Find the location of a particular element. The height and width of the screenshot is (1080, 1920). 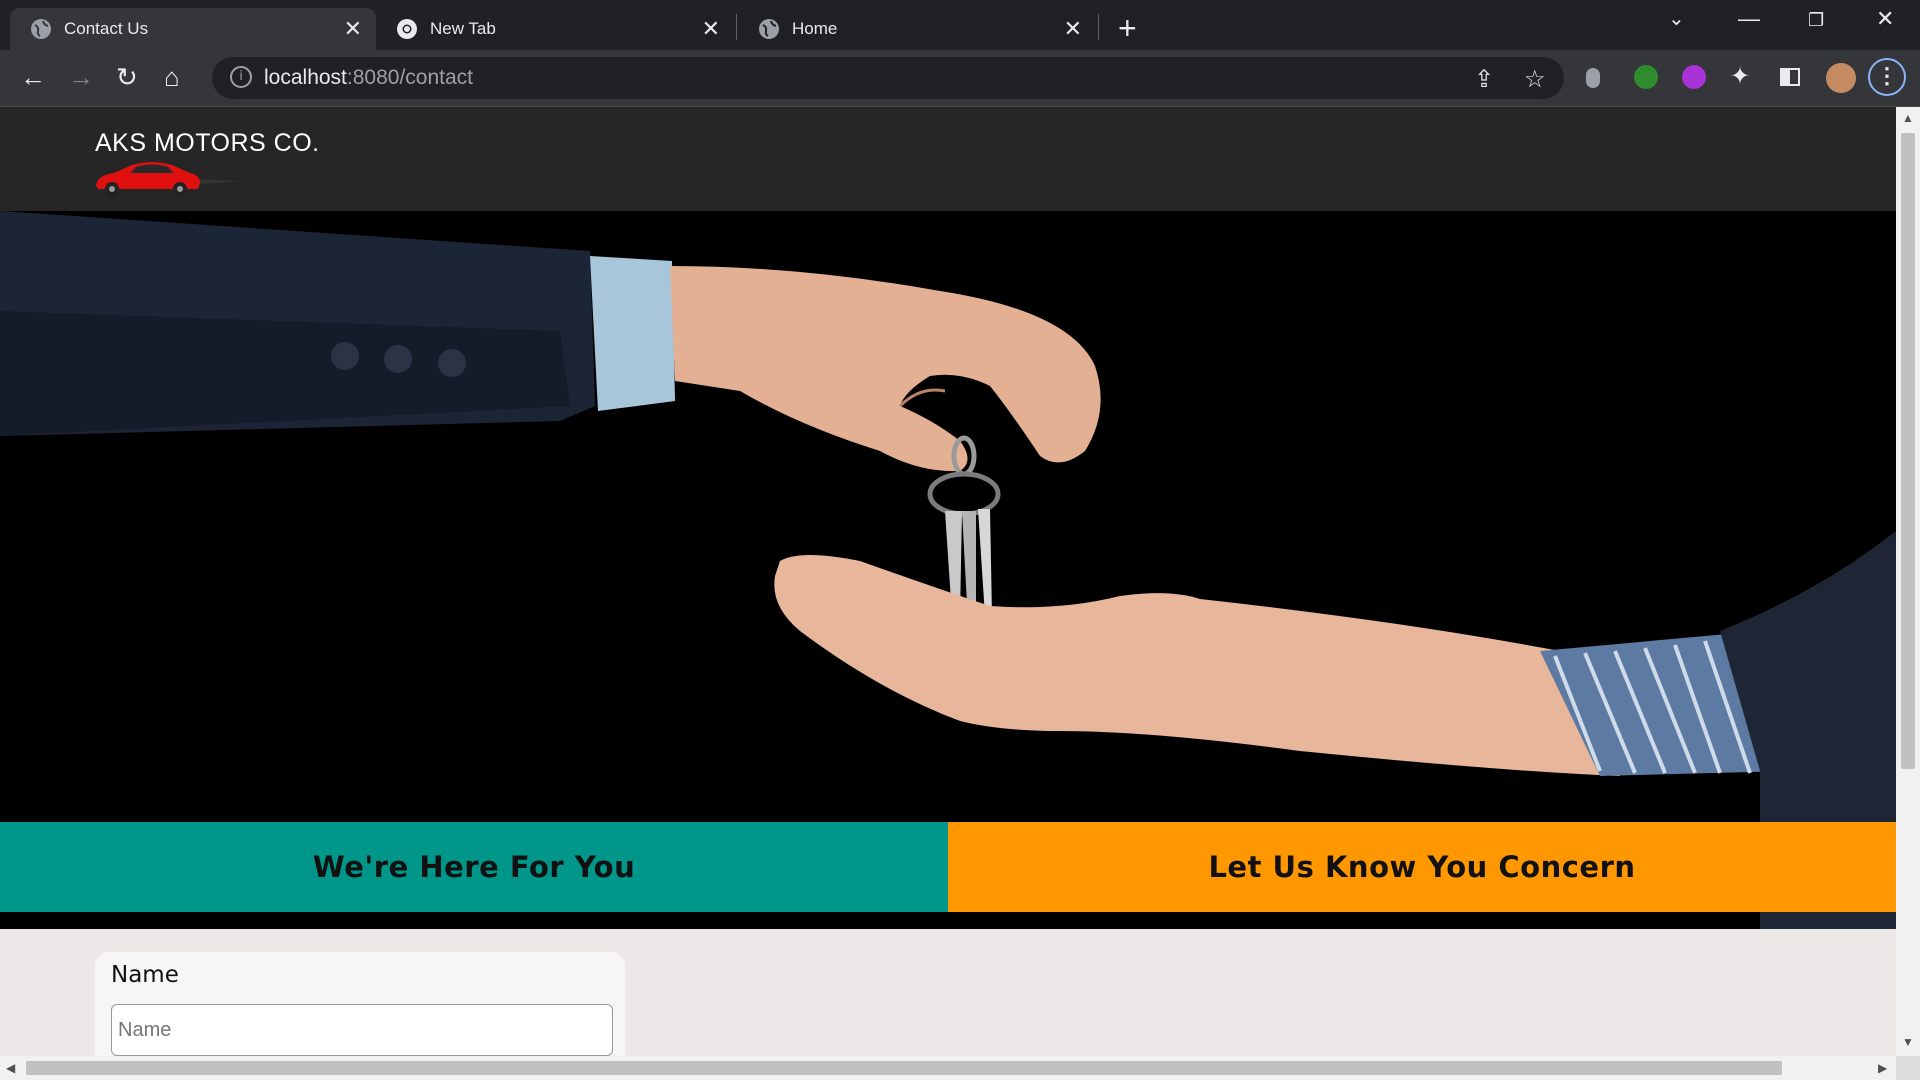

tab-contact-us: Contact Us ✕ is located at coordinates (193, 29).